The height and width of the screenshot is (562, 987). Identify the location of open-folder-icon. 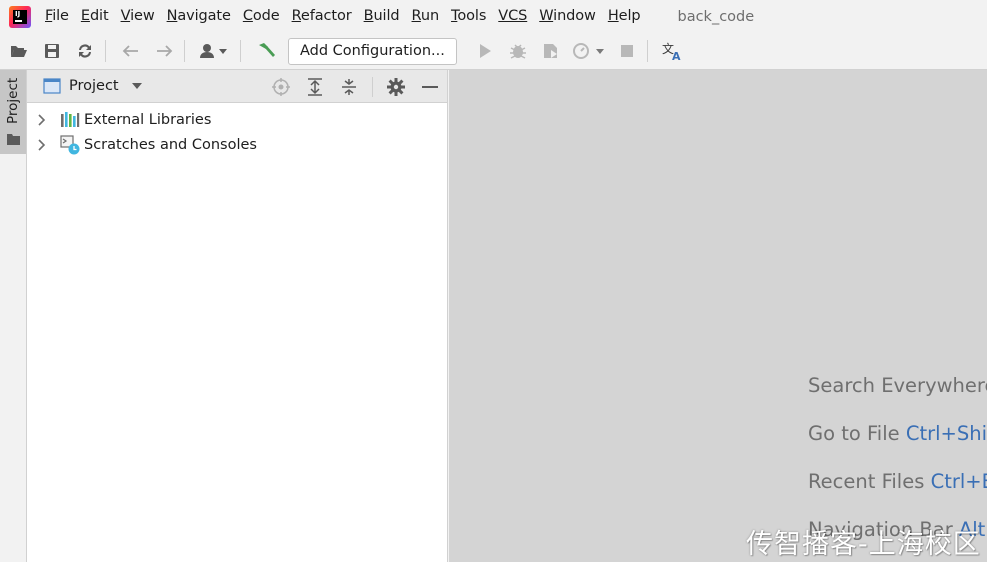
(19, 51).